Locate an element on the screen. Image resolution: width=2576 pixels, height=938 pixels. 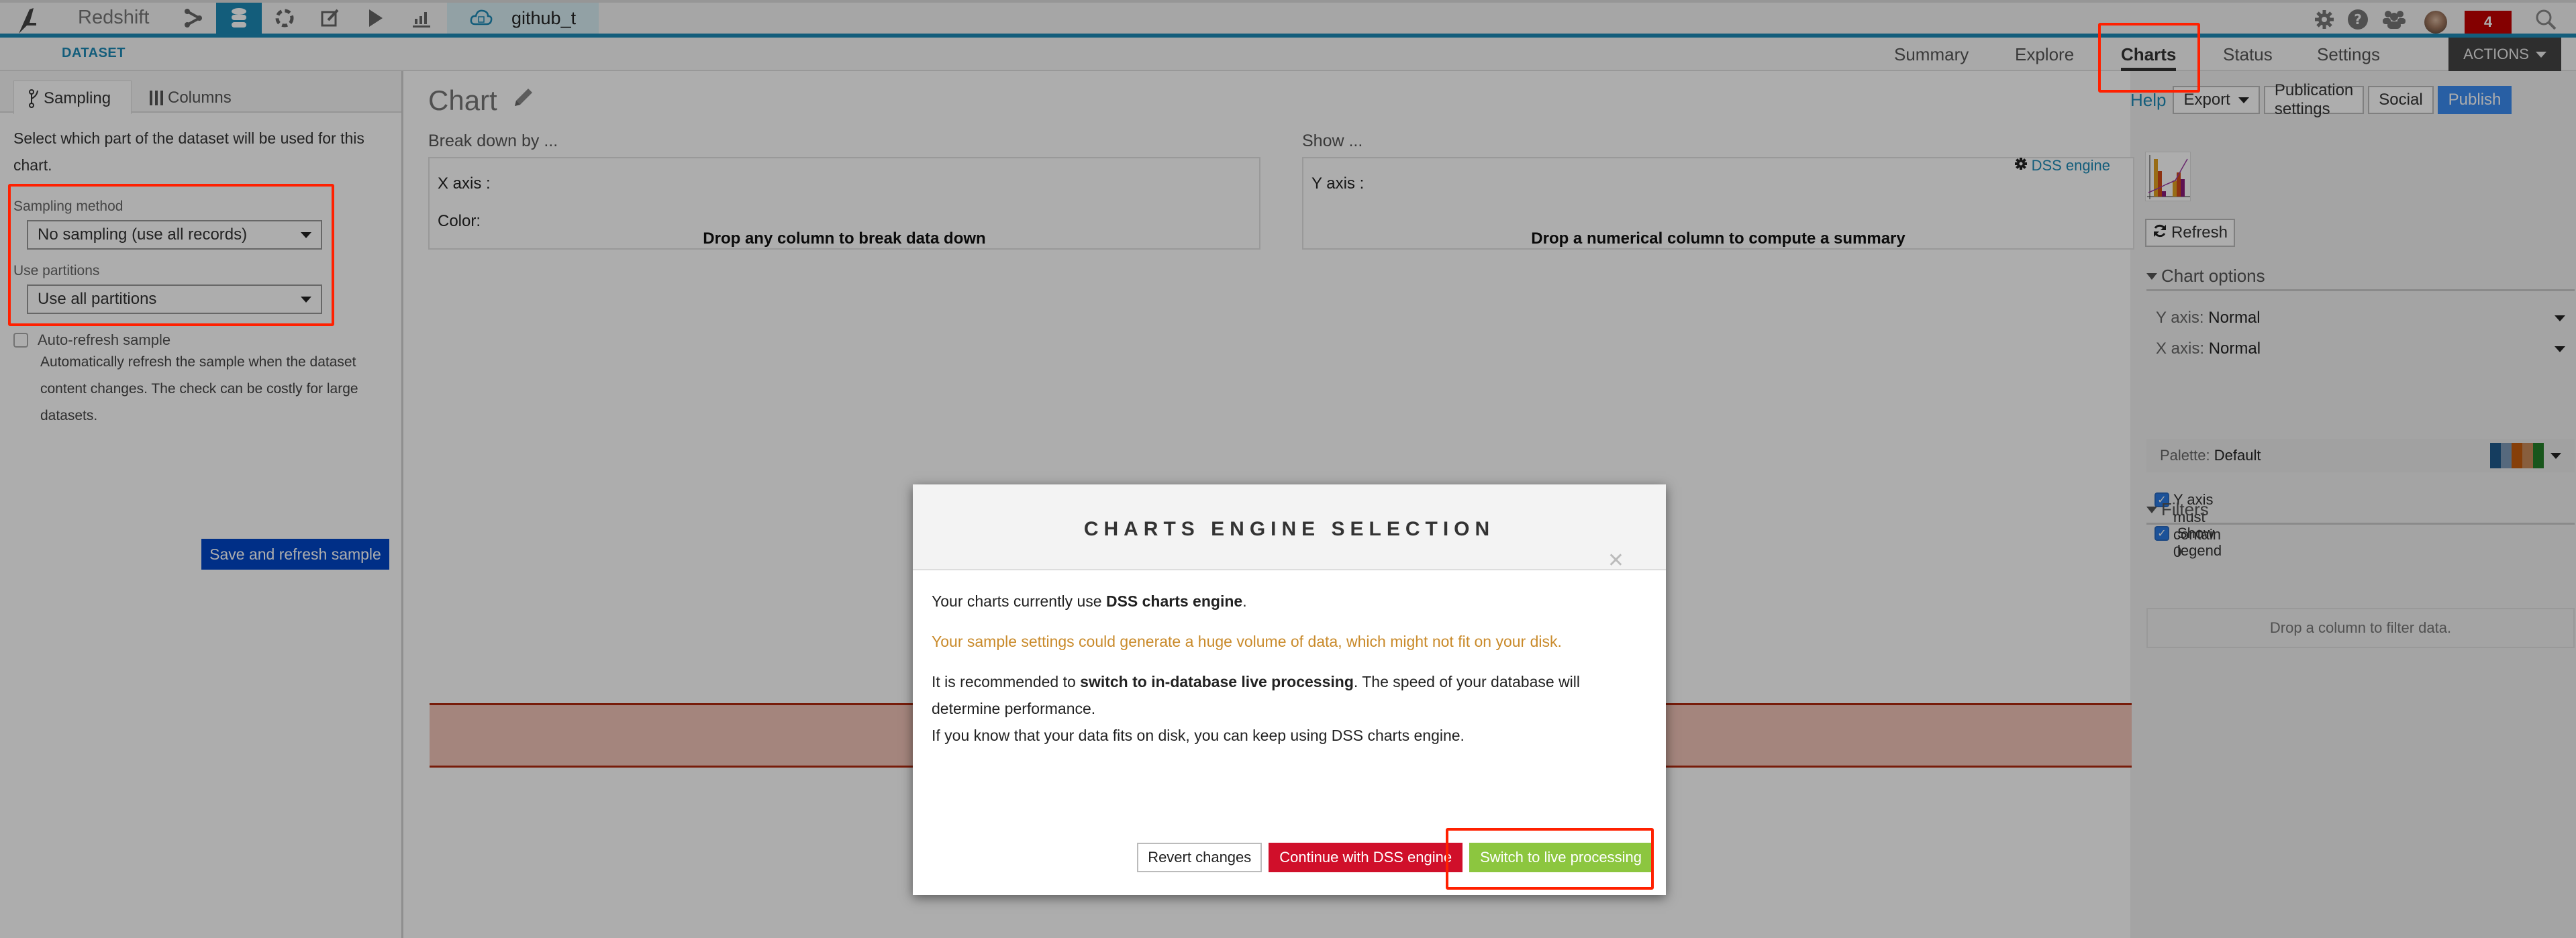
modal-header: CHARTS ENGINE SELECTION ✕ is located at coordinates (1289, 528).